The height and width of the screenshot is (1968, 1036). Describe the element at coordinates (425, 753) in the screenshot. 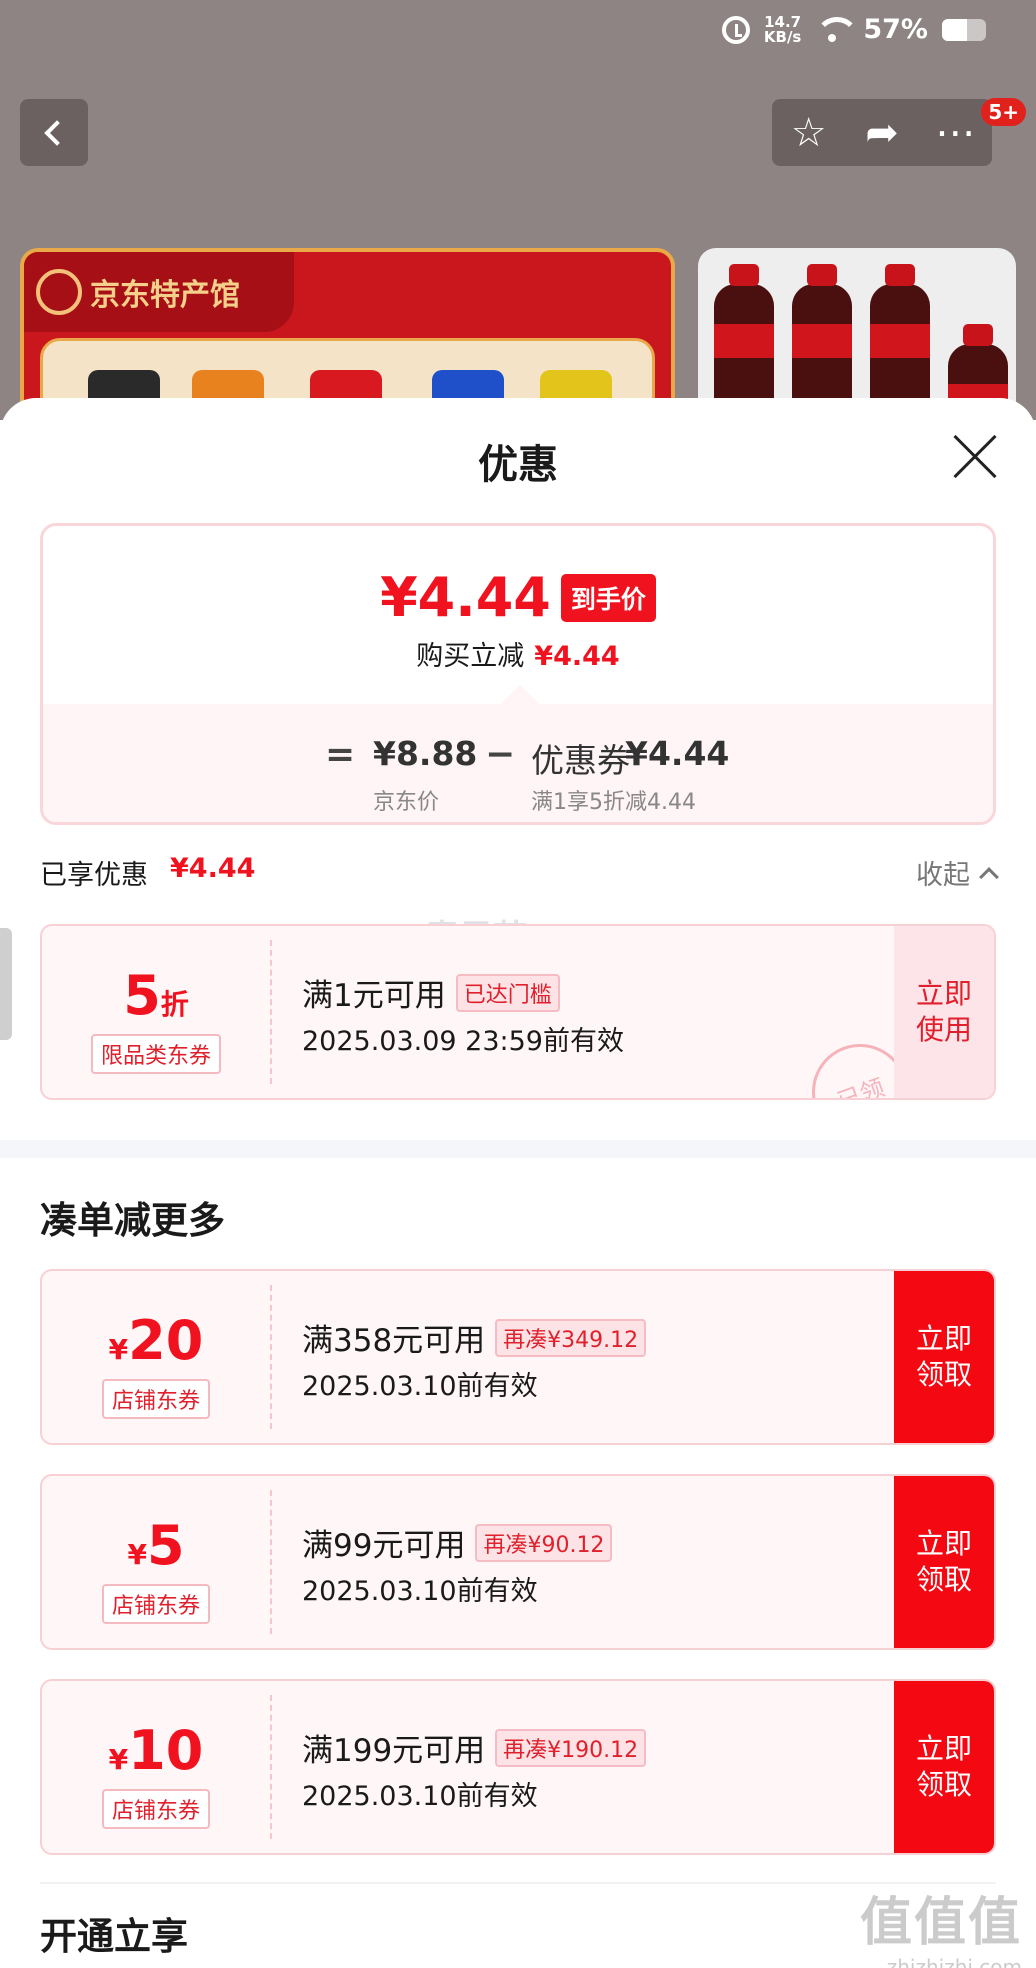

I see `jd-price: ¥8.88` at that location.